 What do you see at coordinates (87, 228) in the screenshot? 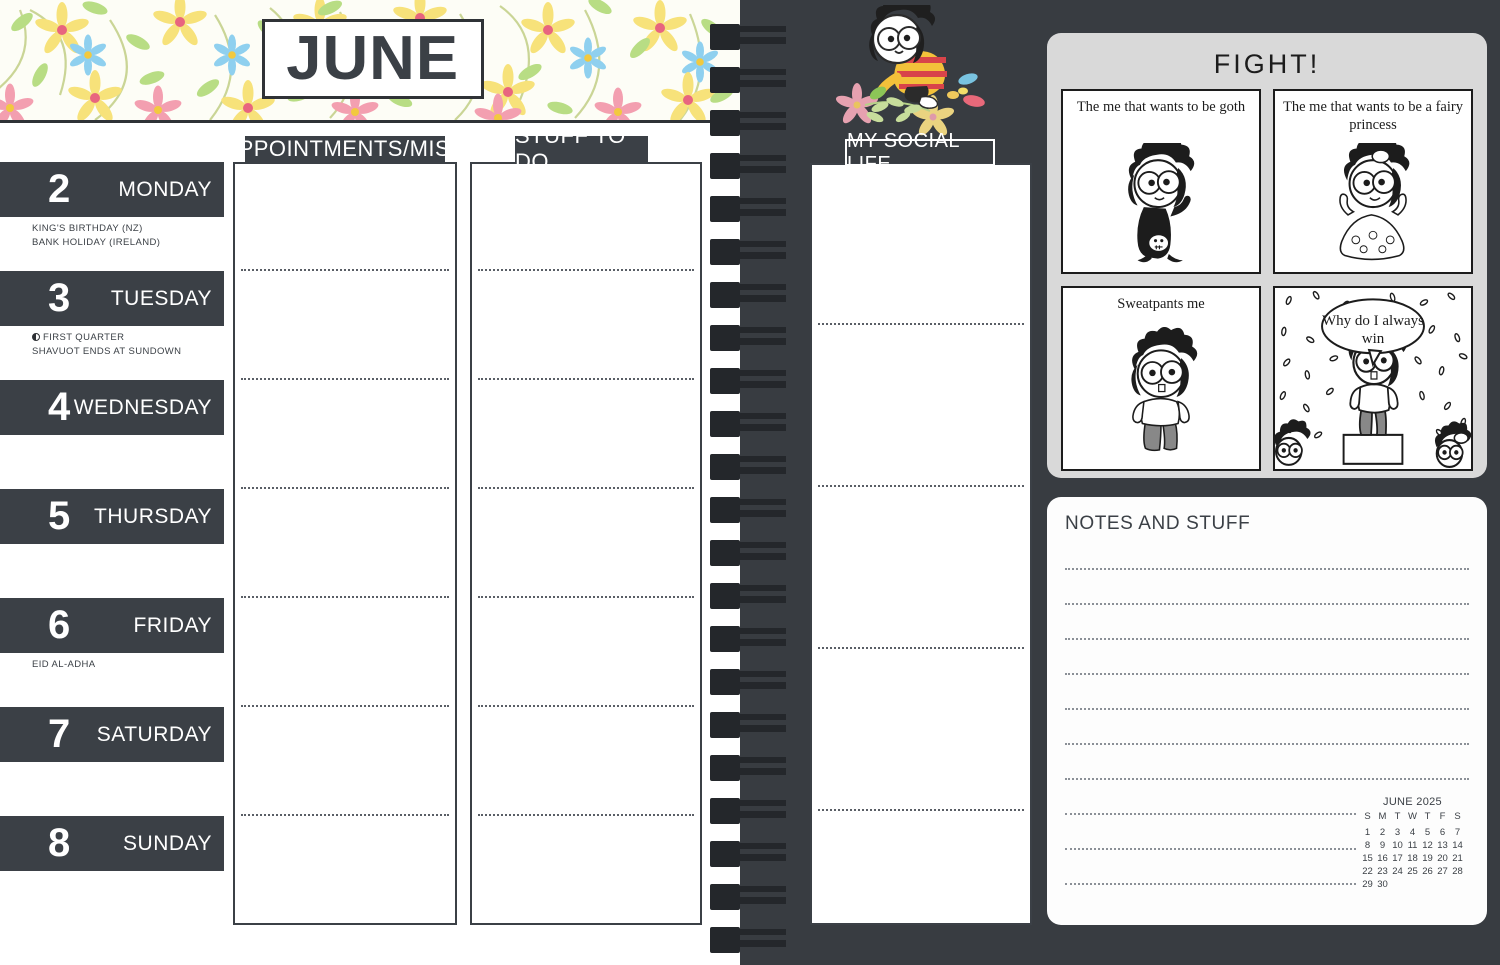
I see `day-holiday-note: KING'S BIRTHDAY (NZ)` at bounding box center [87, 228].